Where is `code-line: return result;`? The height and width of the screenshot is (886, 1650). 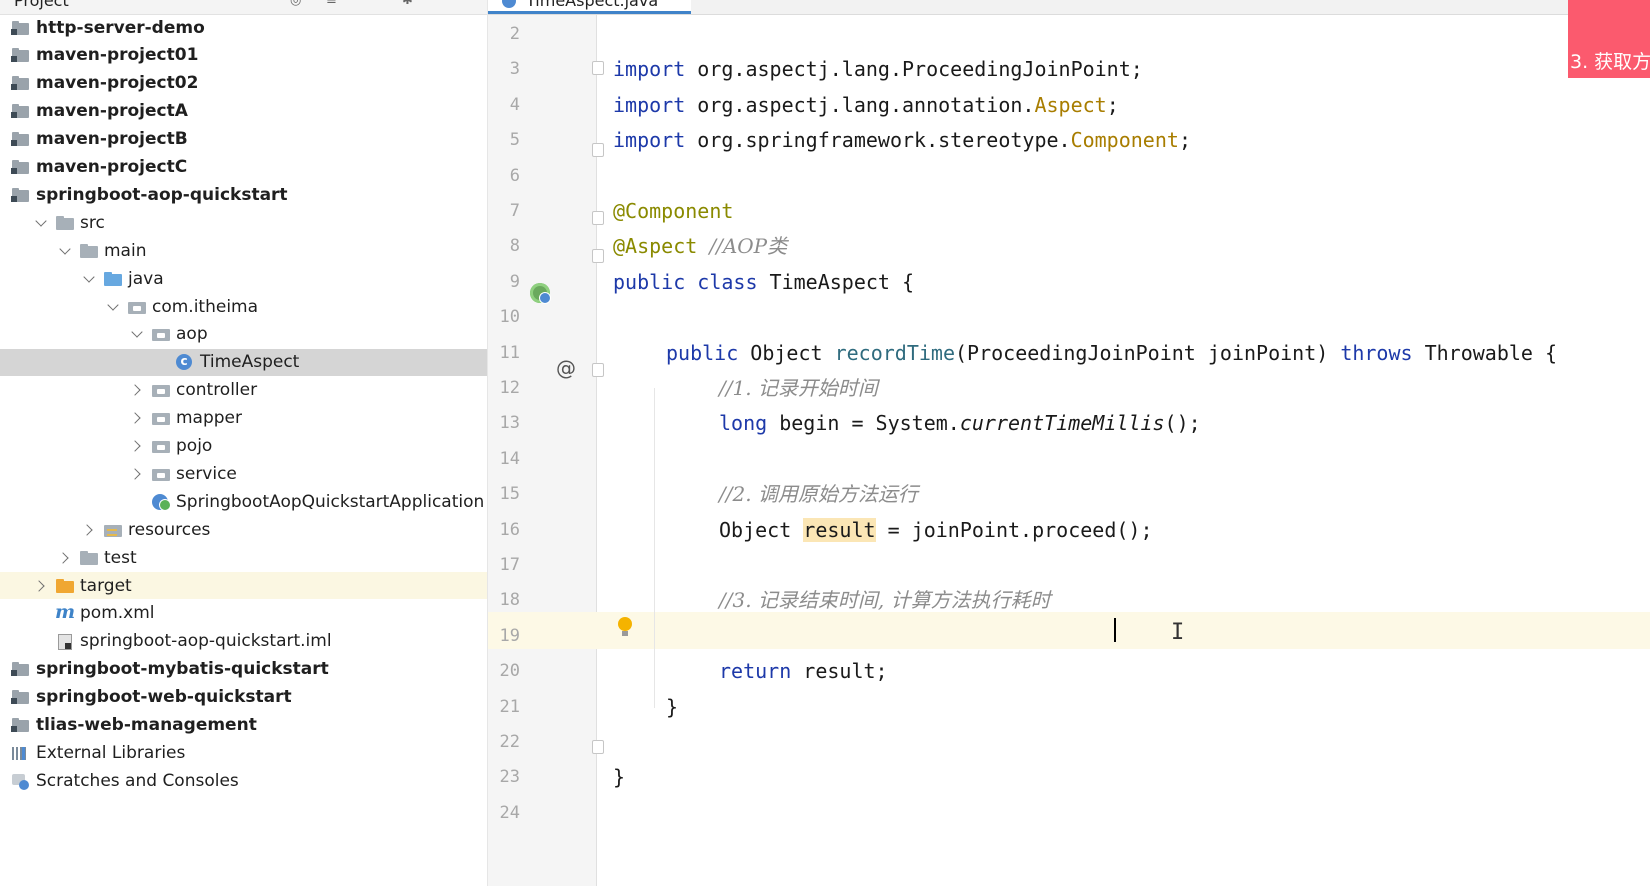
code-line: return result; is located at coordinates (803, 671).